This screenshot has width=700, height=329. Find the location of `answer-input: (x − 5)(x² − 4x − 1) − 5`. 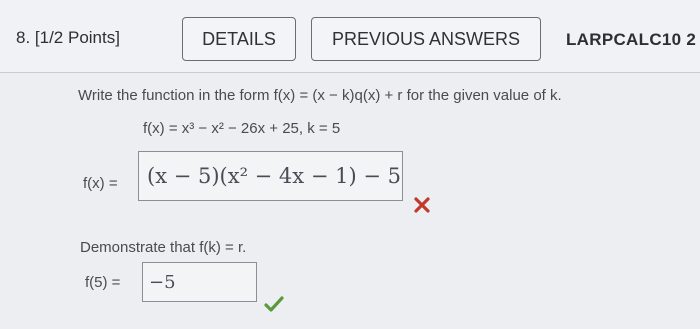

answer-input: (x − 5)(x² − 4x − 1) − 5 is located at coordinates (270, 176).